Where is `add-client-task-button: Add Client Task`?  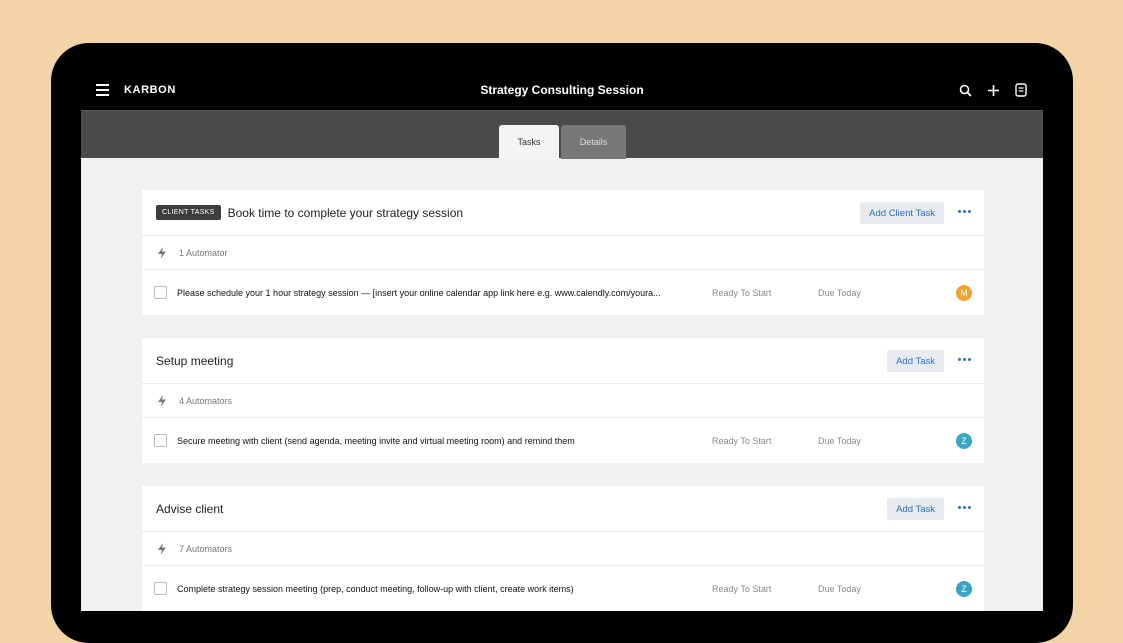
add-client-task-button: Add Client Task is located at coordinates (902, 213).